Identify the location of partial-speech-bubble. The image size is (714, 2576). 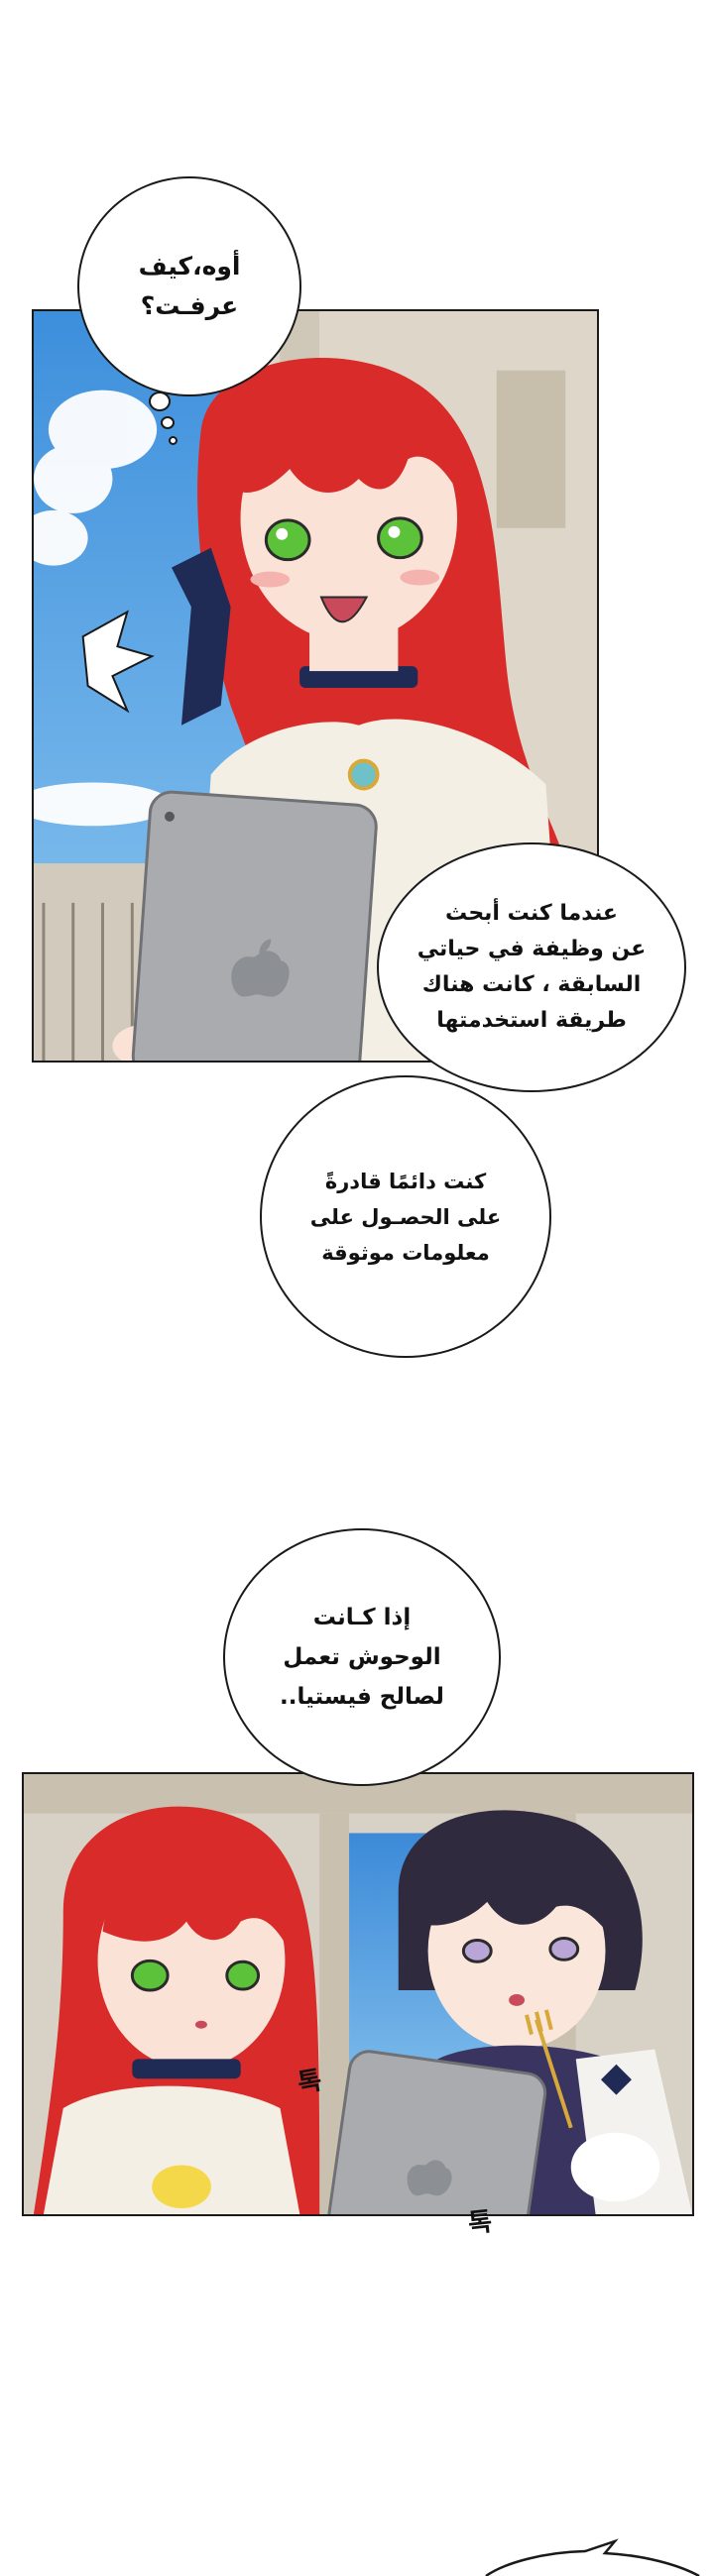
(592, 2557).